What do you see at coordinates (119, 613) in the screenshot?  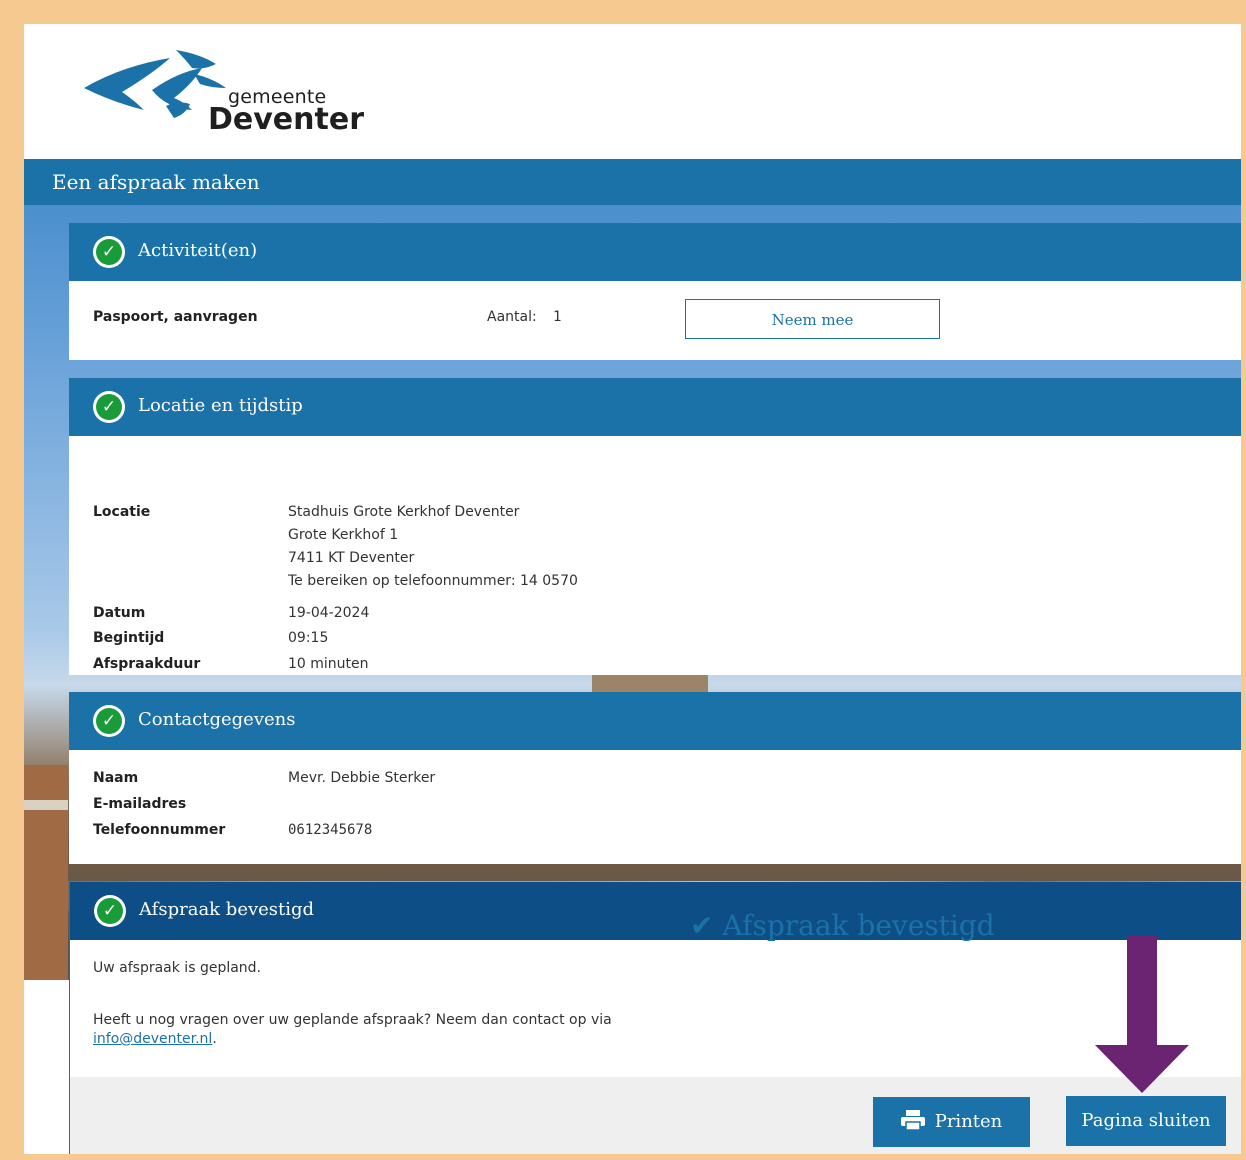 I see `datum-label: Datum` at bounding box center [119, 613].